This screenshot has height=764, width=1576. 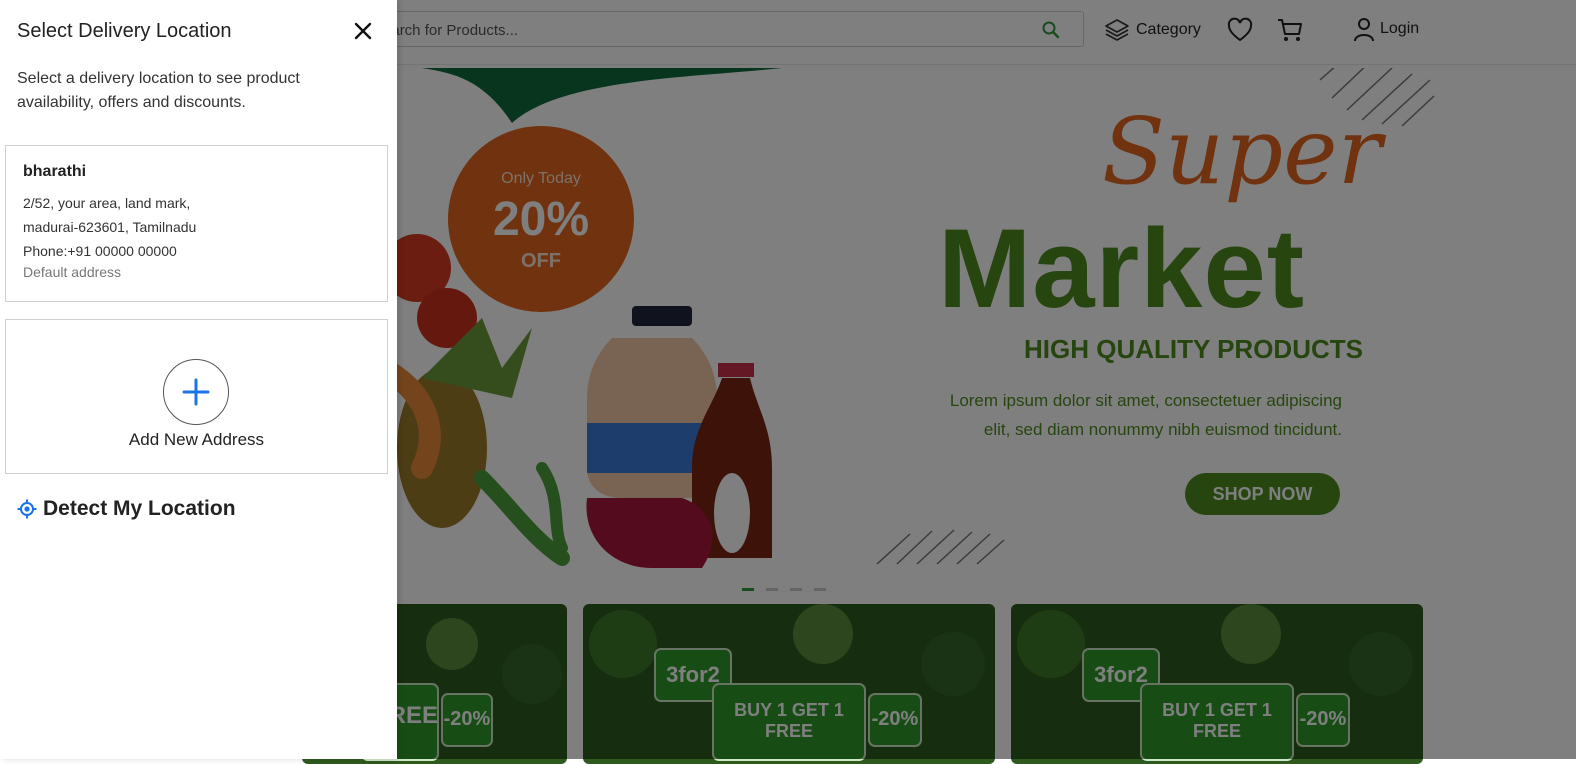 I want to click on add-circle, so click(x=196, y=392).